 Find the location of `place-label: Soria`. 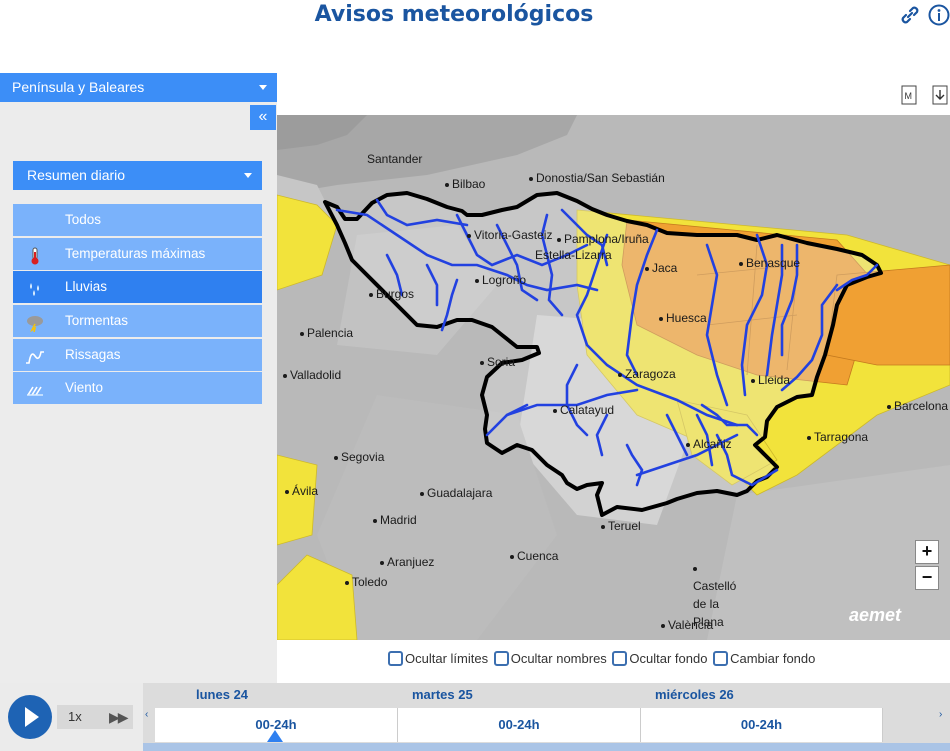

place-label: Soria is located at coordinates (497, 362).